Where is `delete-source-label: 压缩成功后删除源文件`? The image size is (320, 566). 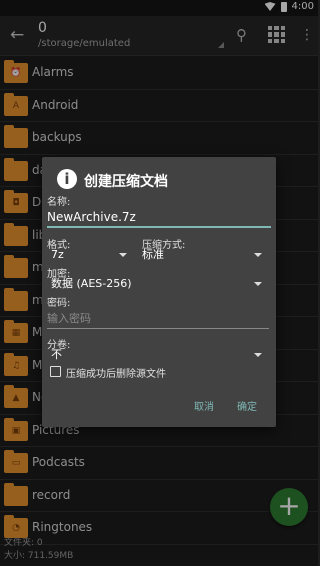 delete-source-label: 压缩成功后删除源文件 is located at coordinates (116, 374).